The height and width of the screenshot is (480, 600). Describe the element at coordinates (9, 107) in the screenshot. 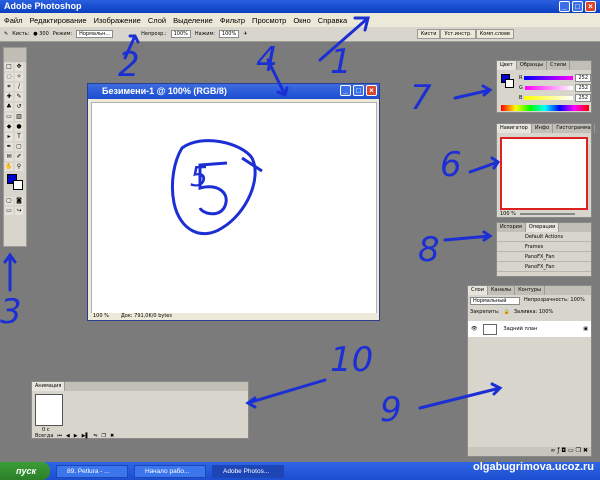

I see `stamp-tool-icon: ♣` at that location.